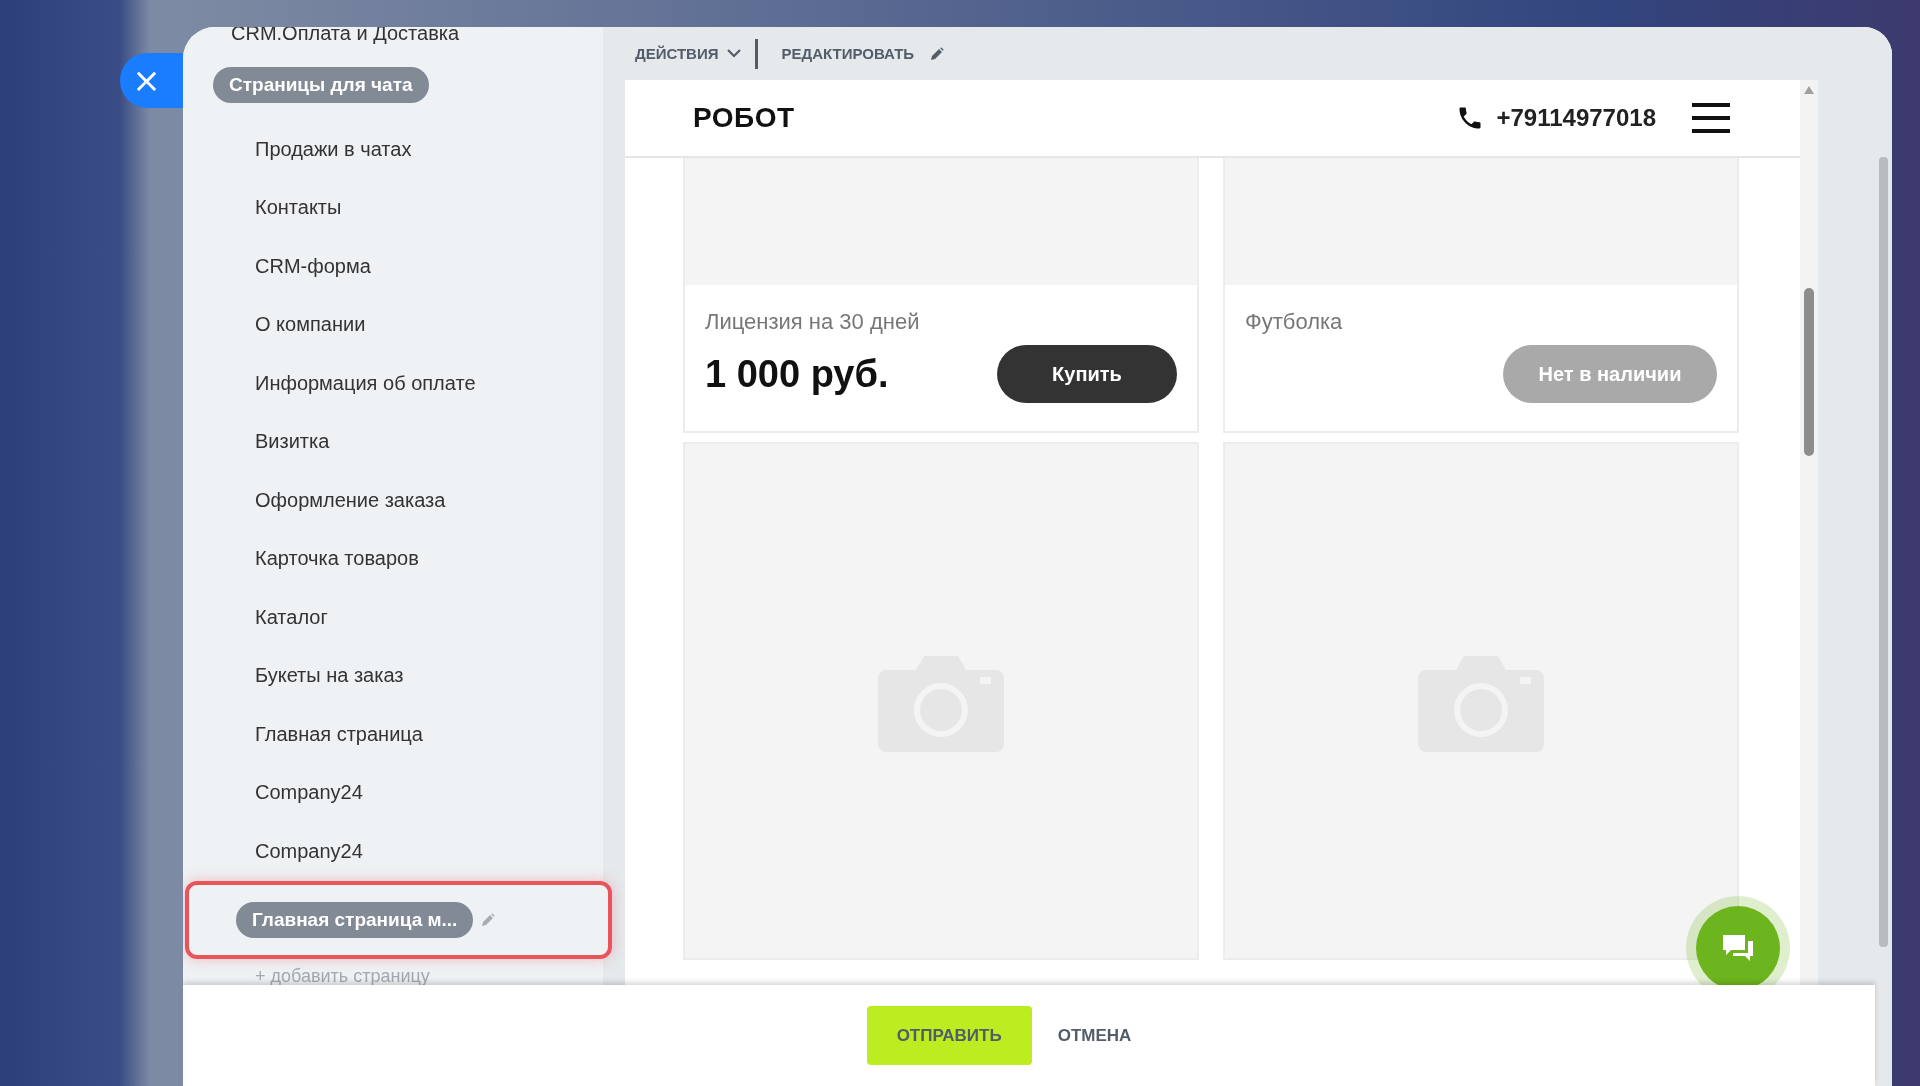 The width and height of the screenshot is (1920, 1086). I want to click on sidebar-item: О компании, so click(310, 325).